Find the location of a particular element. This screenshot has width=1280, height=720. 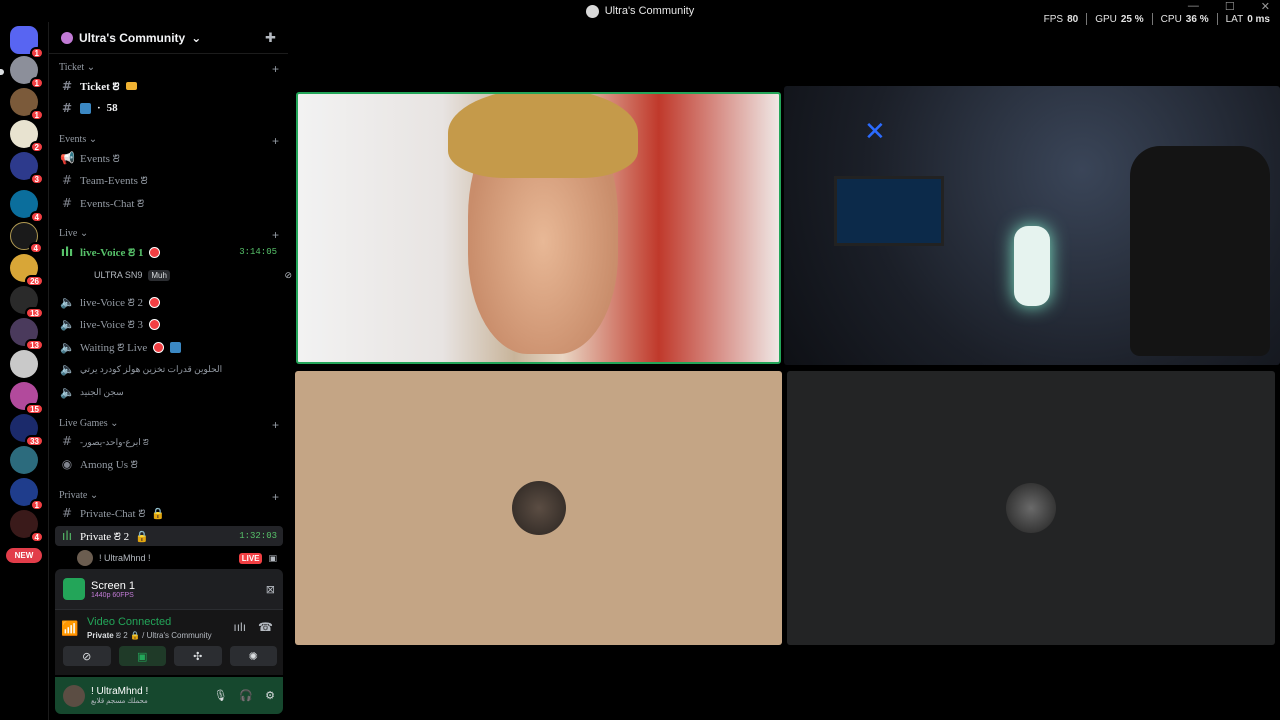

invite-people-icon: ✚ is located at coordinates (270, 38).